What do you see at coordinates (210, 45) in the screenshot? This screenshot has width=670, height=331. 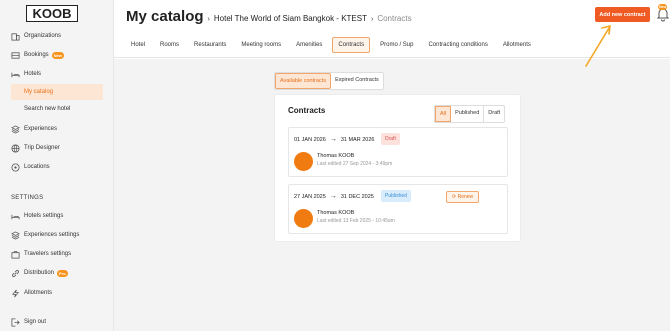 I see `tab-restaurants: Restaurants` at bounding box center [210, 45].